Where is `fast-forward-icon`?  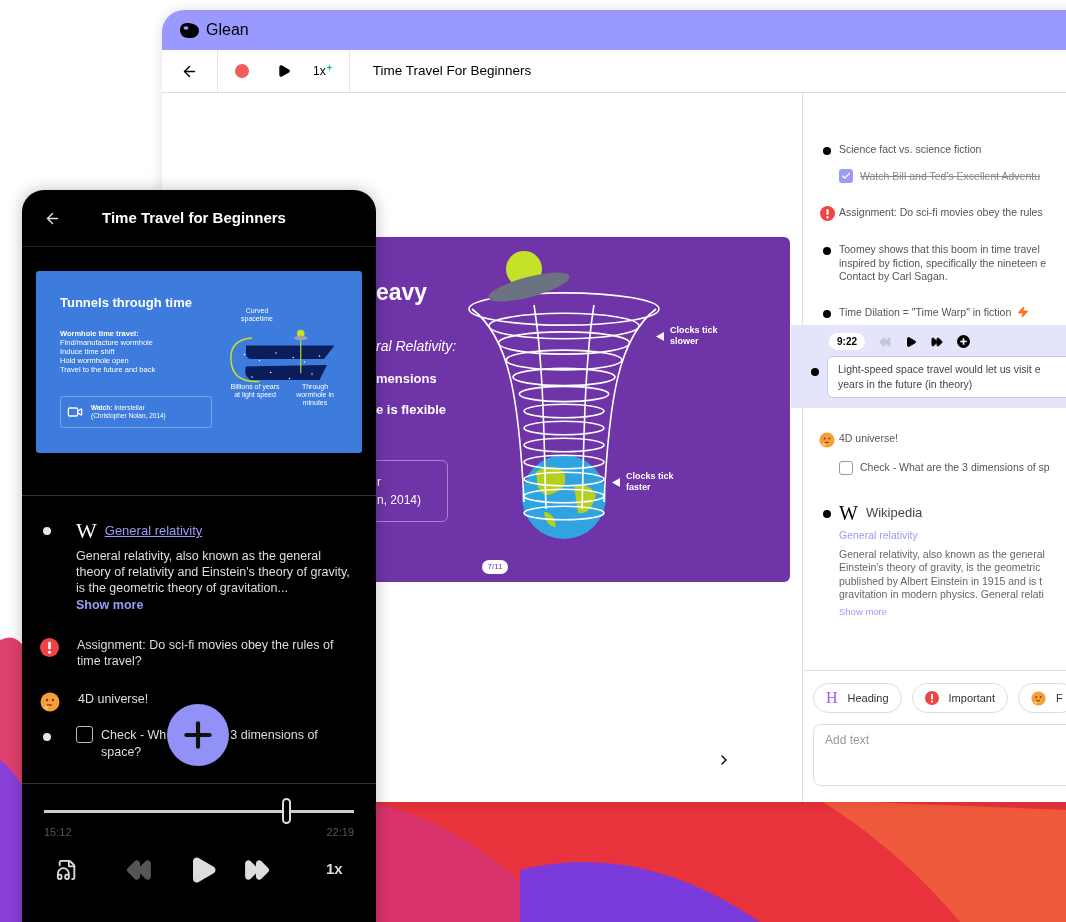
fast-forward-icon is located at coordinates (937, 341).